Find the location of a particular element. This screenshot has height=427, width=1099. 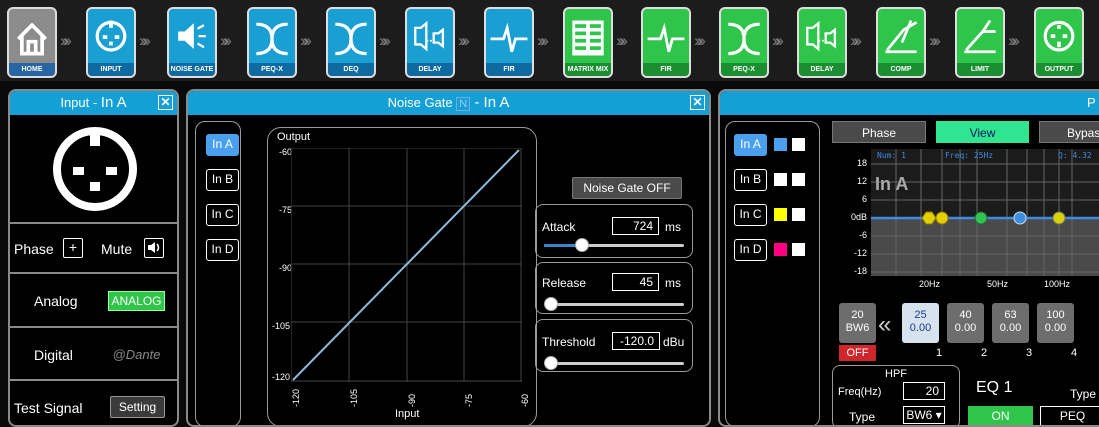

toolbar-label: DELAY is located at coordinates (822, 69).